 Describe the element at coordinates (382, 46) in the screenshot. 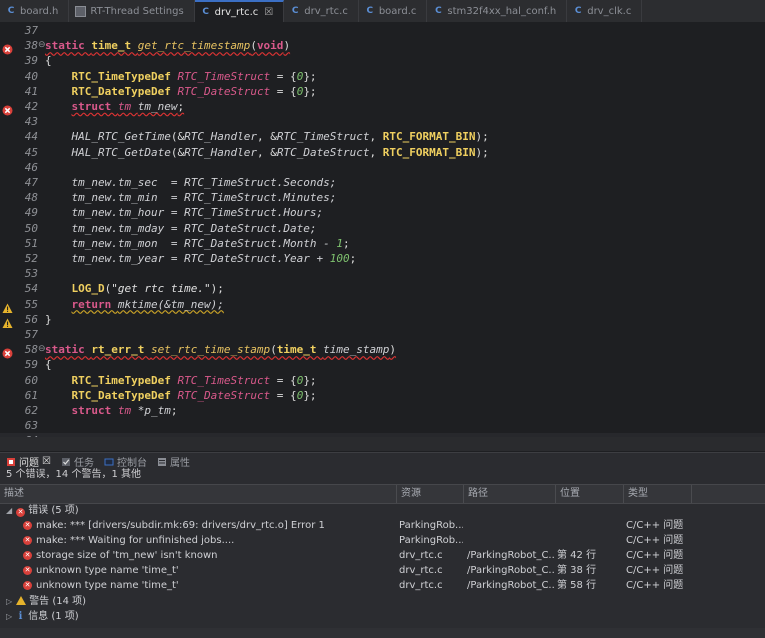

I see `code-line: 38 ⊖ static time_t get_rtc_timestamp(void)` at that location.